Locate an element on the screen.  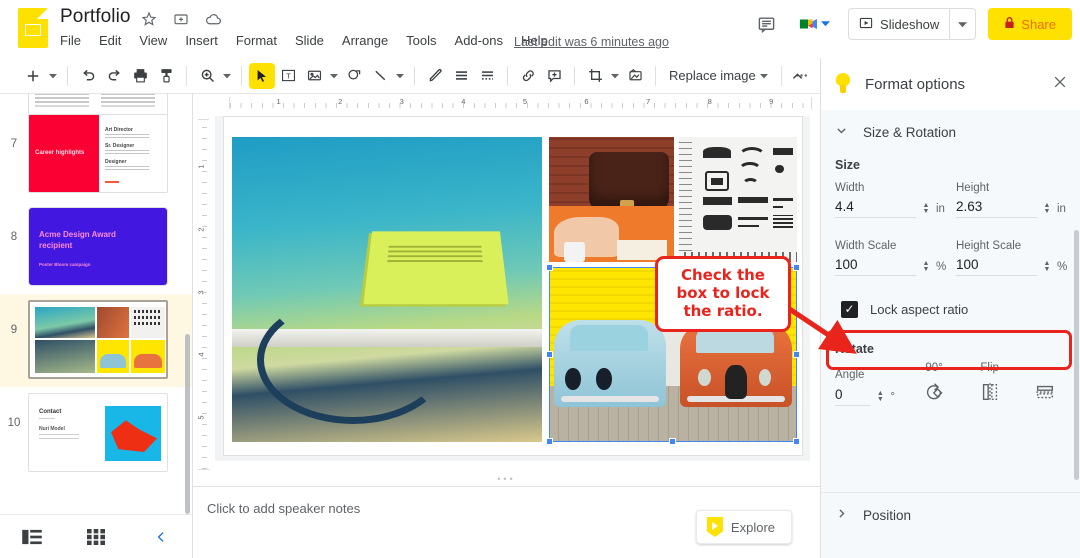
menu-addons: Add-ons is located at coordinates (479, 40).